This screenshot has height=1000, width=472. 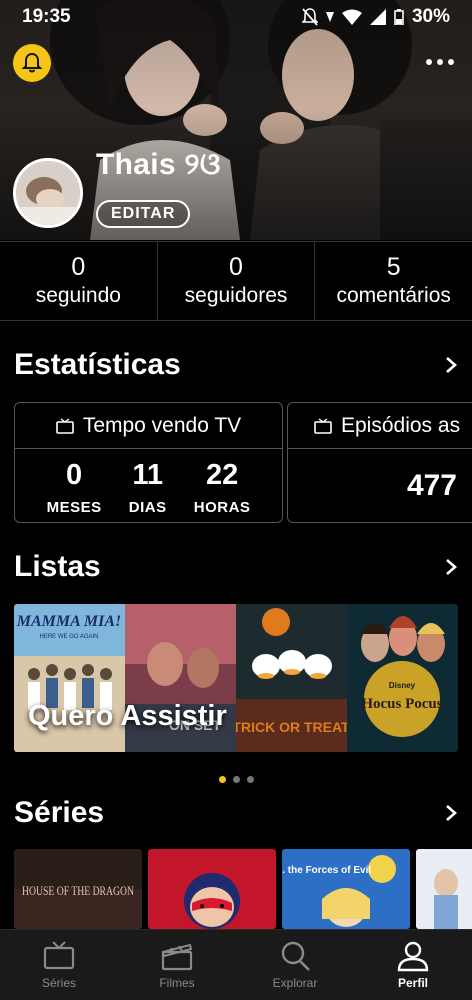 What do you see at coordinates (236, 17) in the screenshot?
I see `status-bar: 19:35 30%` at bounding box center [236, 17].